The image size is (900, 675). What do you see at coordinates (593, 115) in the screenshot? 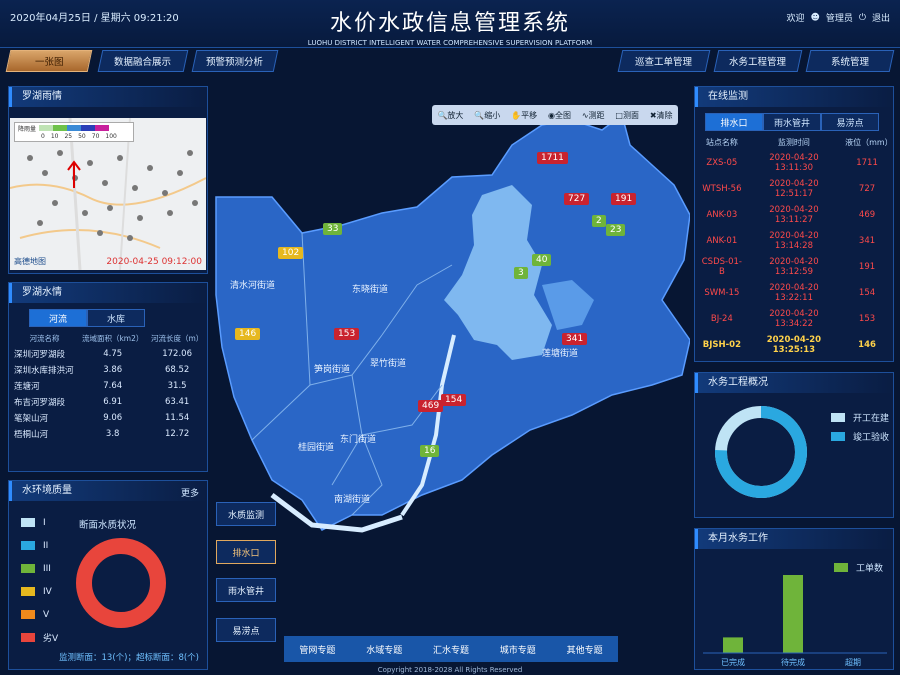
I see `measure-distance-button: ∿测距` at bounding box center [593, 115].